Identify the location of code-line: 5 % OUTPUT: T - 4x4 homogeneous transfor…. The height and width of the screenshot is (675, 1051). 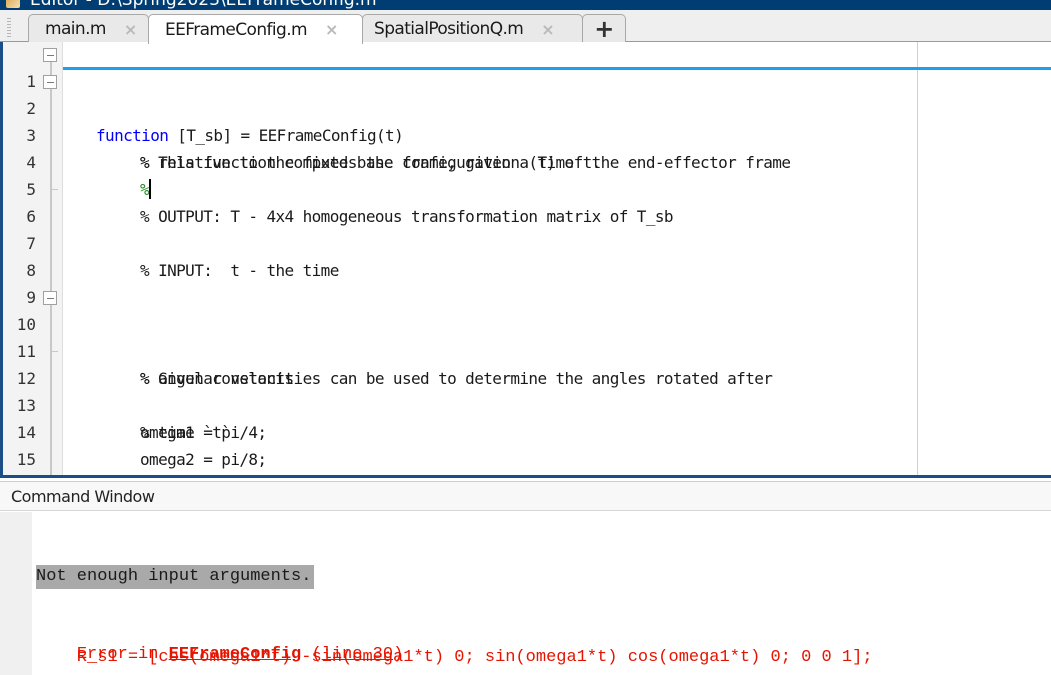
(527, 187).